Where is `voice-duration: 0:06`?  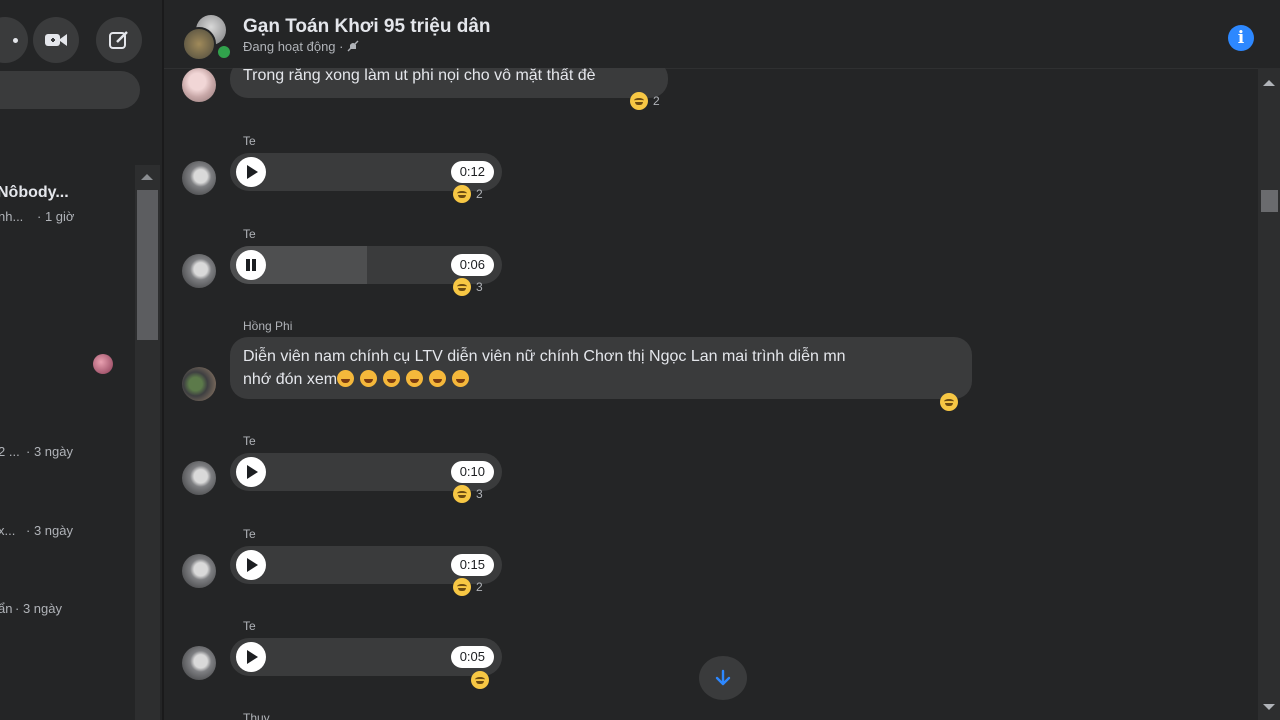
voice-duration: 0:06 is located at coordinates (472, 265).